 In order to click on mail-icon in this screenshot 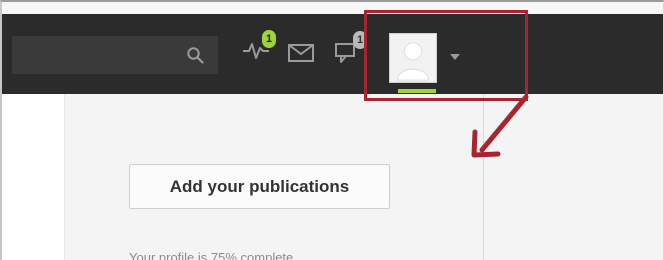, I will do `click(301, 53)`.